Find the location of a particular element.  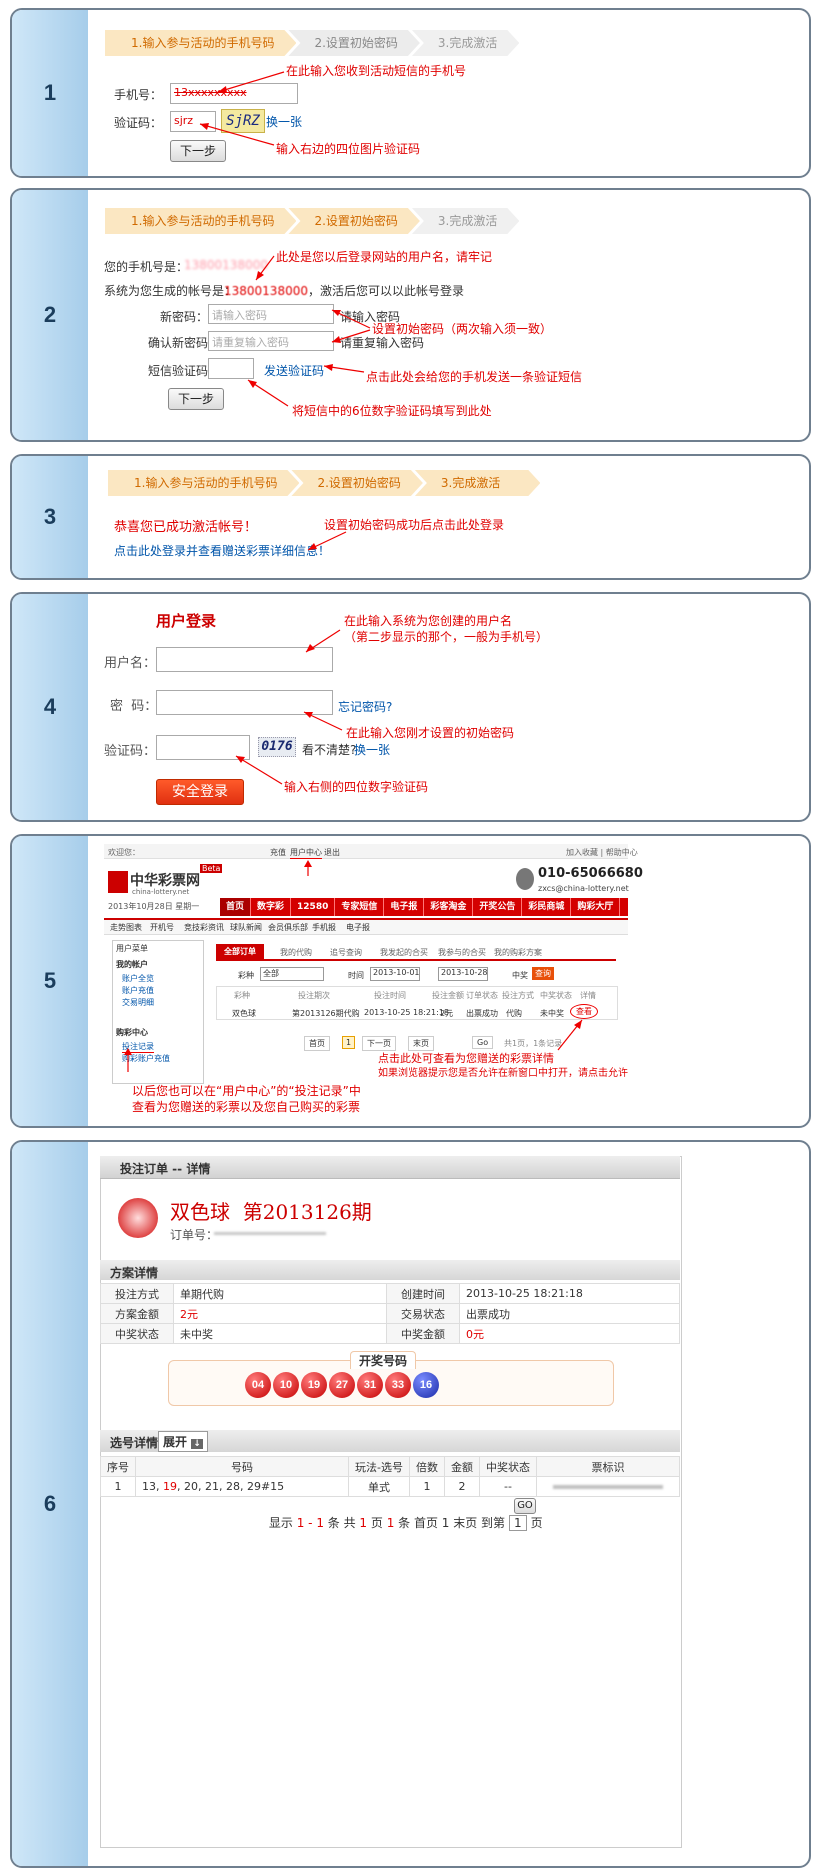

new-password-input: 请输入密码 is located at coordinates (271, 314).